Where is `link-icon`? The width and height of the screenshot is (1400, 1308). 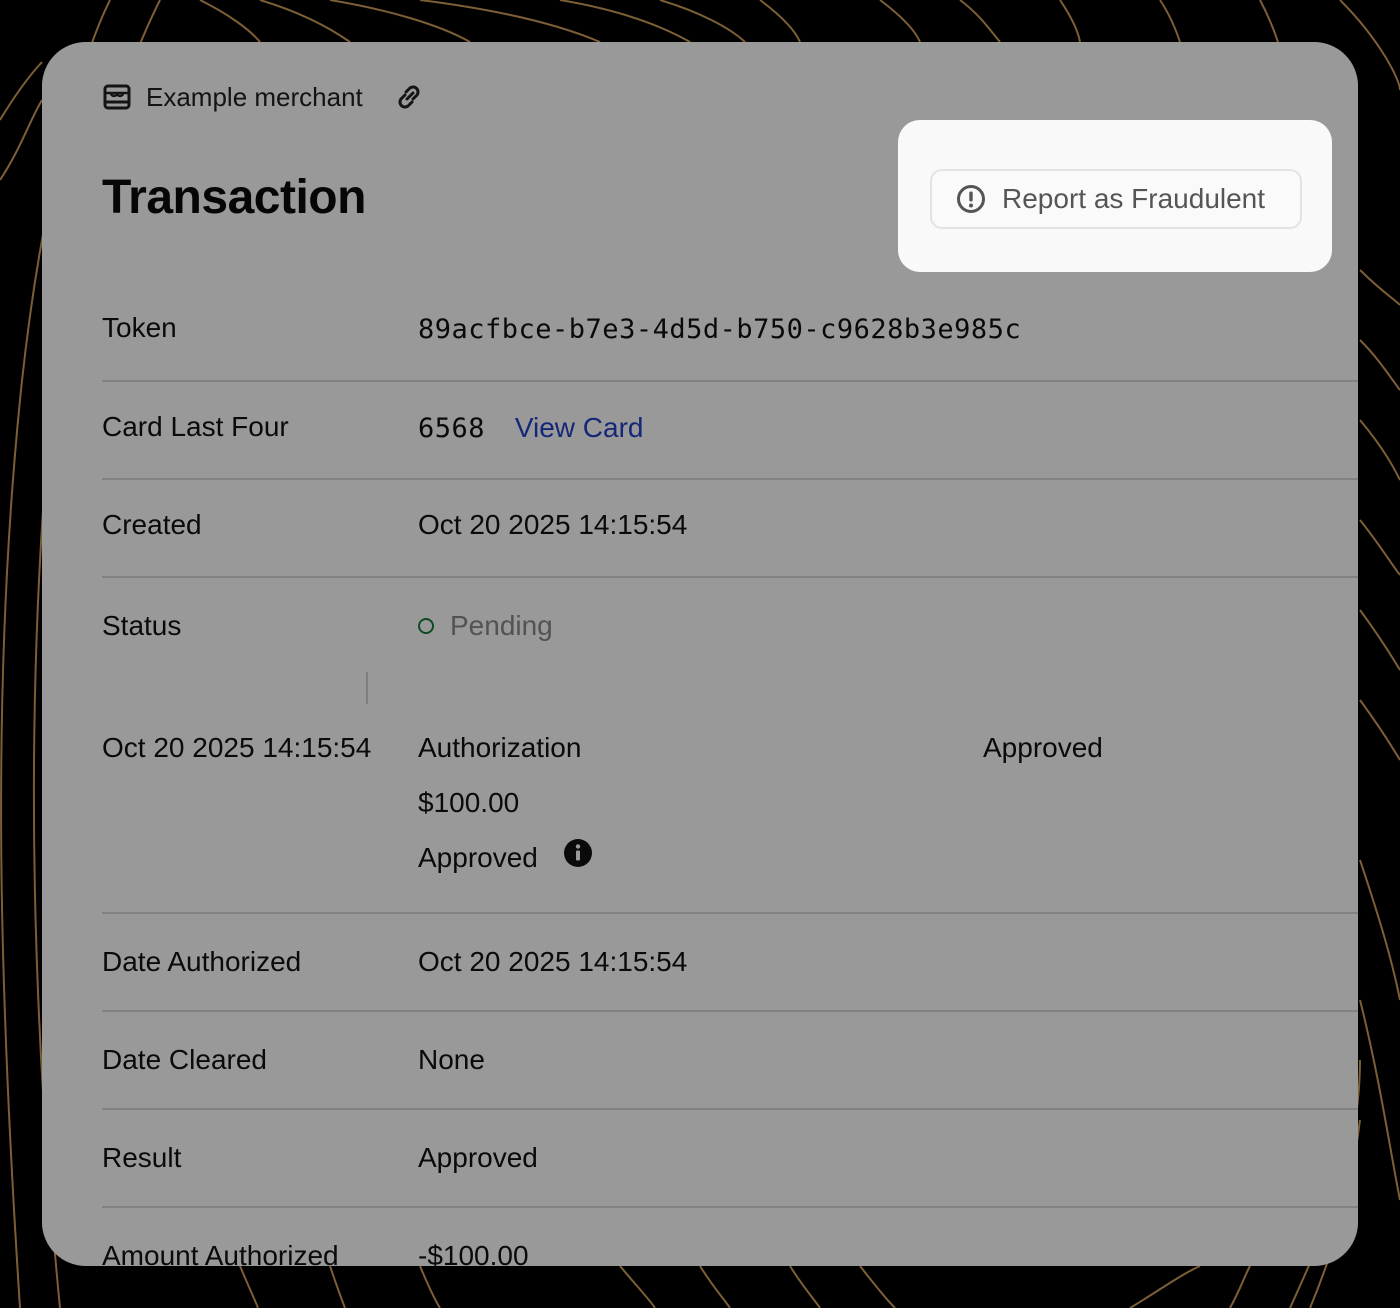 link-icon is located at coordinates (409, 97).